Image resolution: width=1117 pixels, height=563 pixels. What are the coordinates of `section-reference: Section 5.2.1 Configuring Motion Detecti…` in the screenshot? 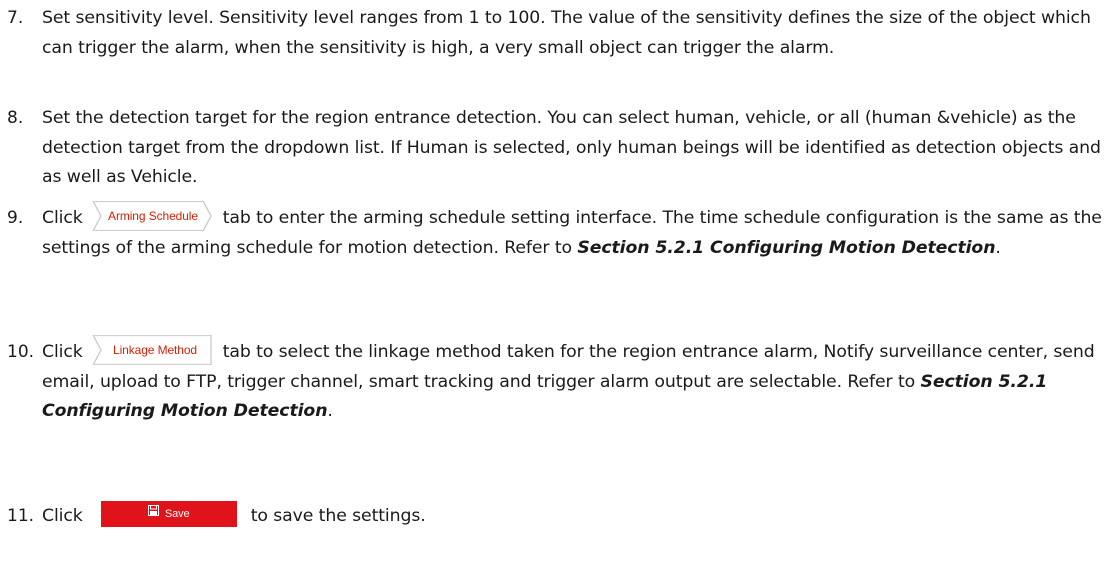 It's located at (786, 247).